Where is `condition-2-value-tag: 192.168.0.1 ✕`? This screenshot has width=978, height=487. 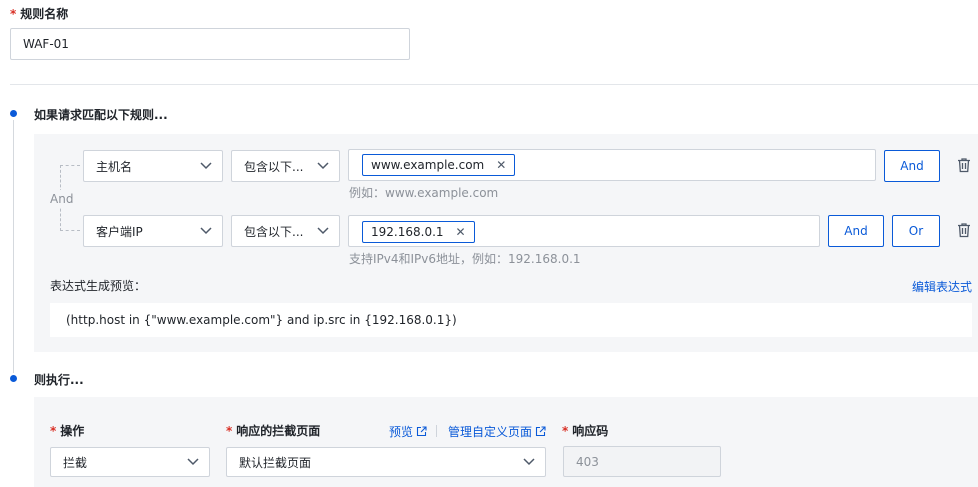 condition-2-value-tag: 192.168.0.1 ✕ is located at coordinates (418, 232).